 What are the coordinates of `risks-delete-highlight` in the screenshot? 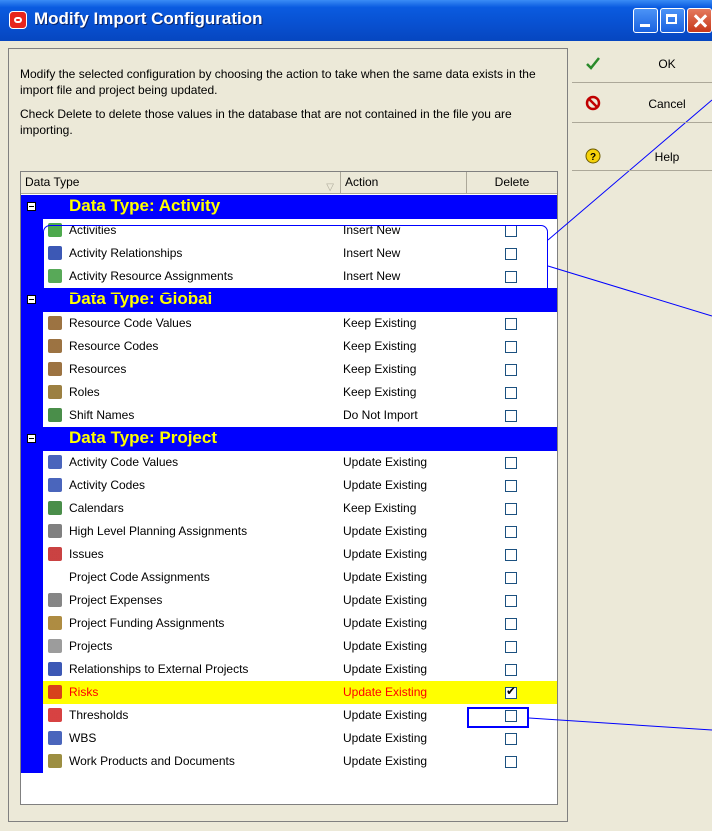 It's located at (498, 717).